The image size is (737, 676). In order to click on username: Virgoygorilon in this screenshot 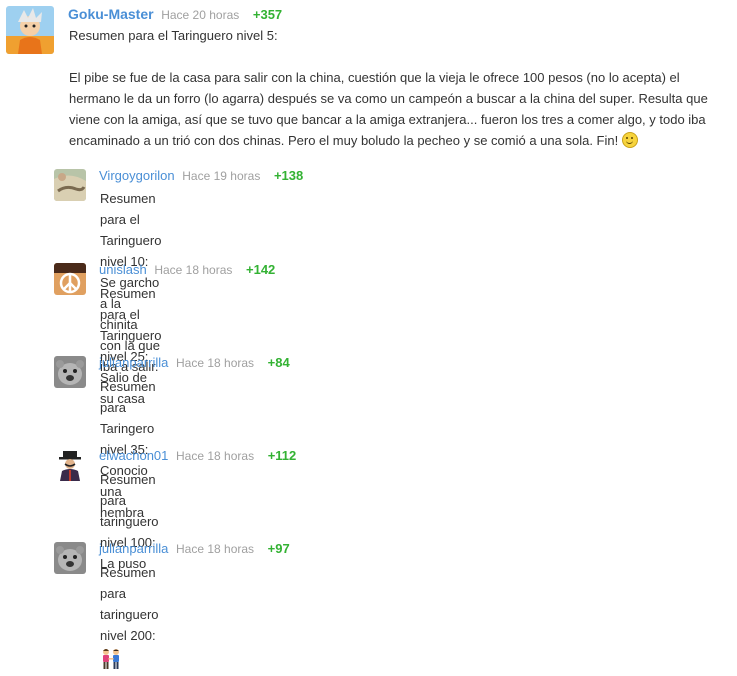, I will do `click(137, 175)`.